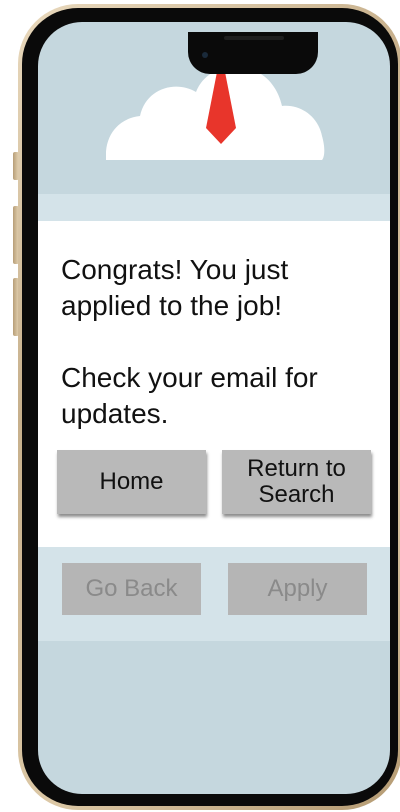 The height and width of the screenshot is (812, 400). I want to click on speaker-grille, so click(254, 38).